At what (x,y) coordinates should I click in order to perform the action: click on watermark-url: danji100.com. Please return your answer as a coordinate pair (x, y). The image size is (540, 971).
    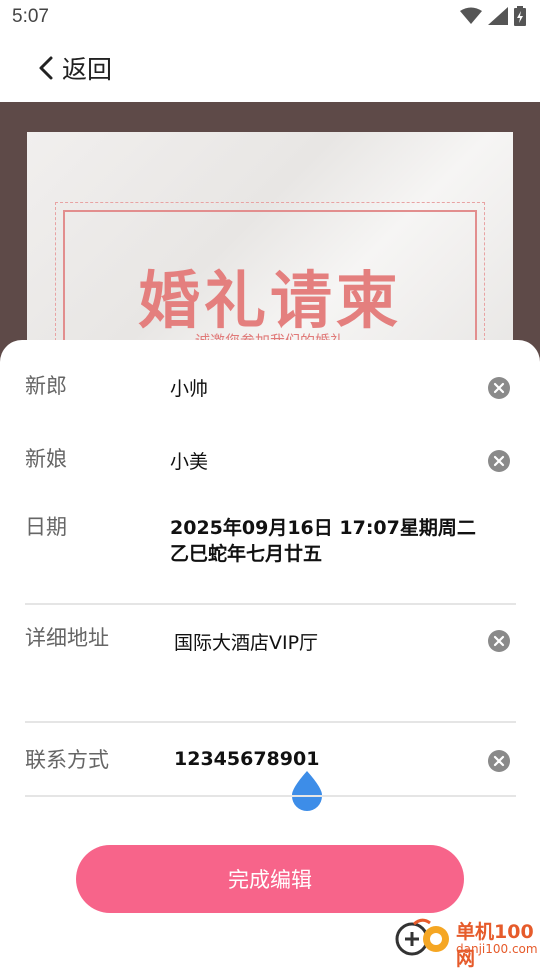
    Looking at the image, I should click on (497, 949).